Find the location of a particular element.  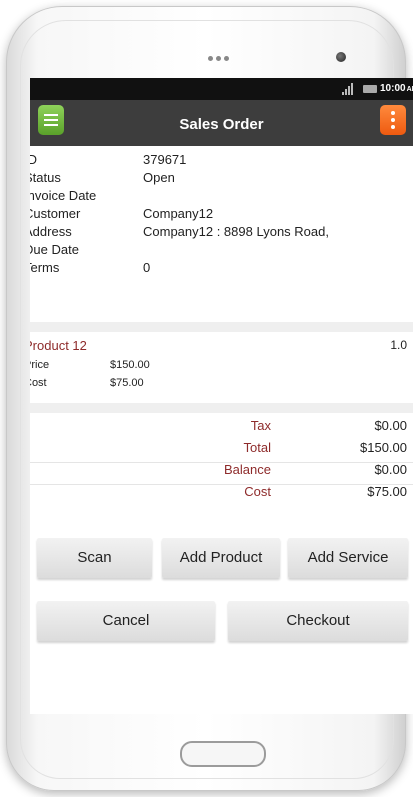

total-row-cost: Cost $75.00 is located at coordinates (221, 495).